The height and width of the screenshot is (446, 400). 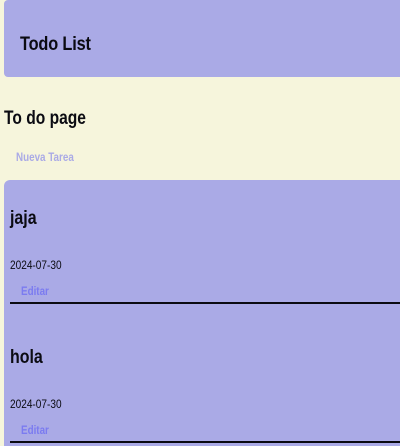 What do you see at coordinates (45, 118) in the screenshot?
I see `page-title: To do page` at bounding box center [45, 118].